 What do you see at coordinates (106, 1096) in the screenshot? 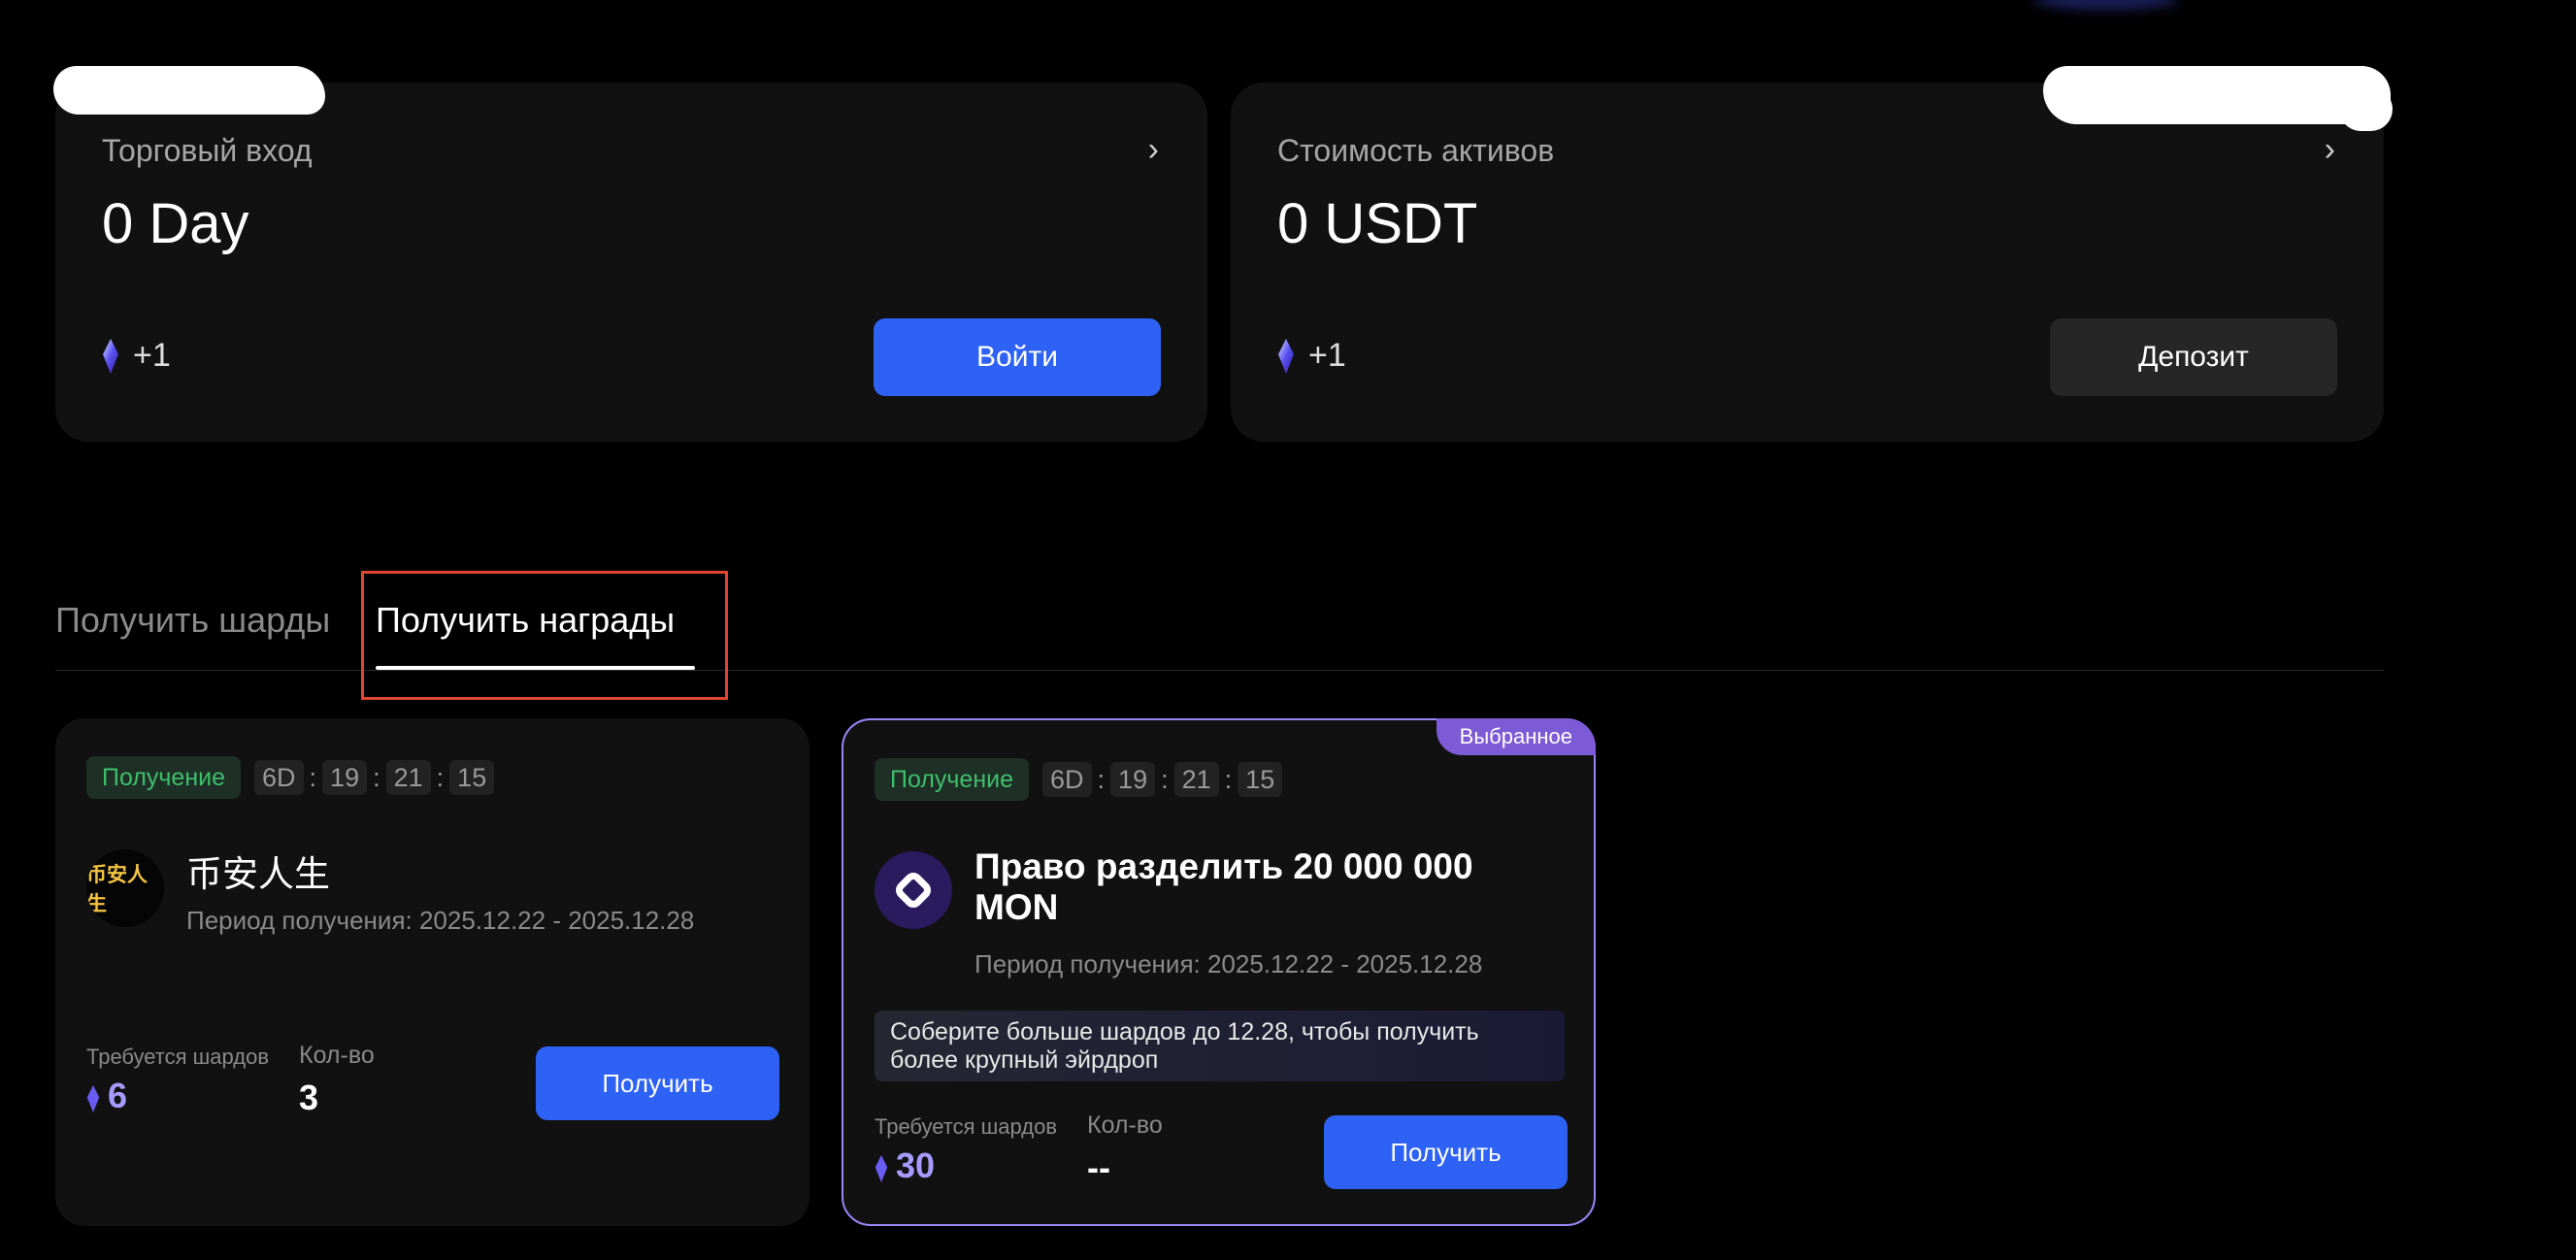
I see `shards-required-value: 6` at bounding box center [106, 1096].